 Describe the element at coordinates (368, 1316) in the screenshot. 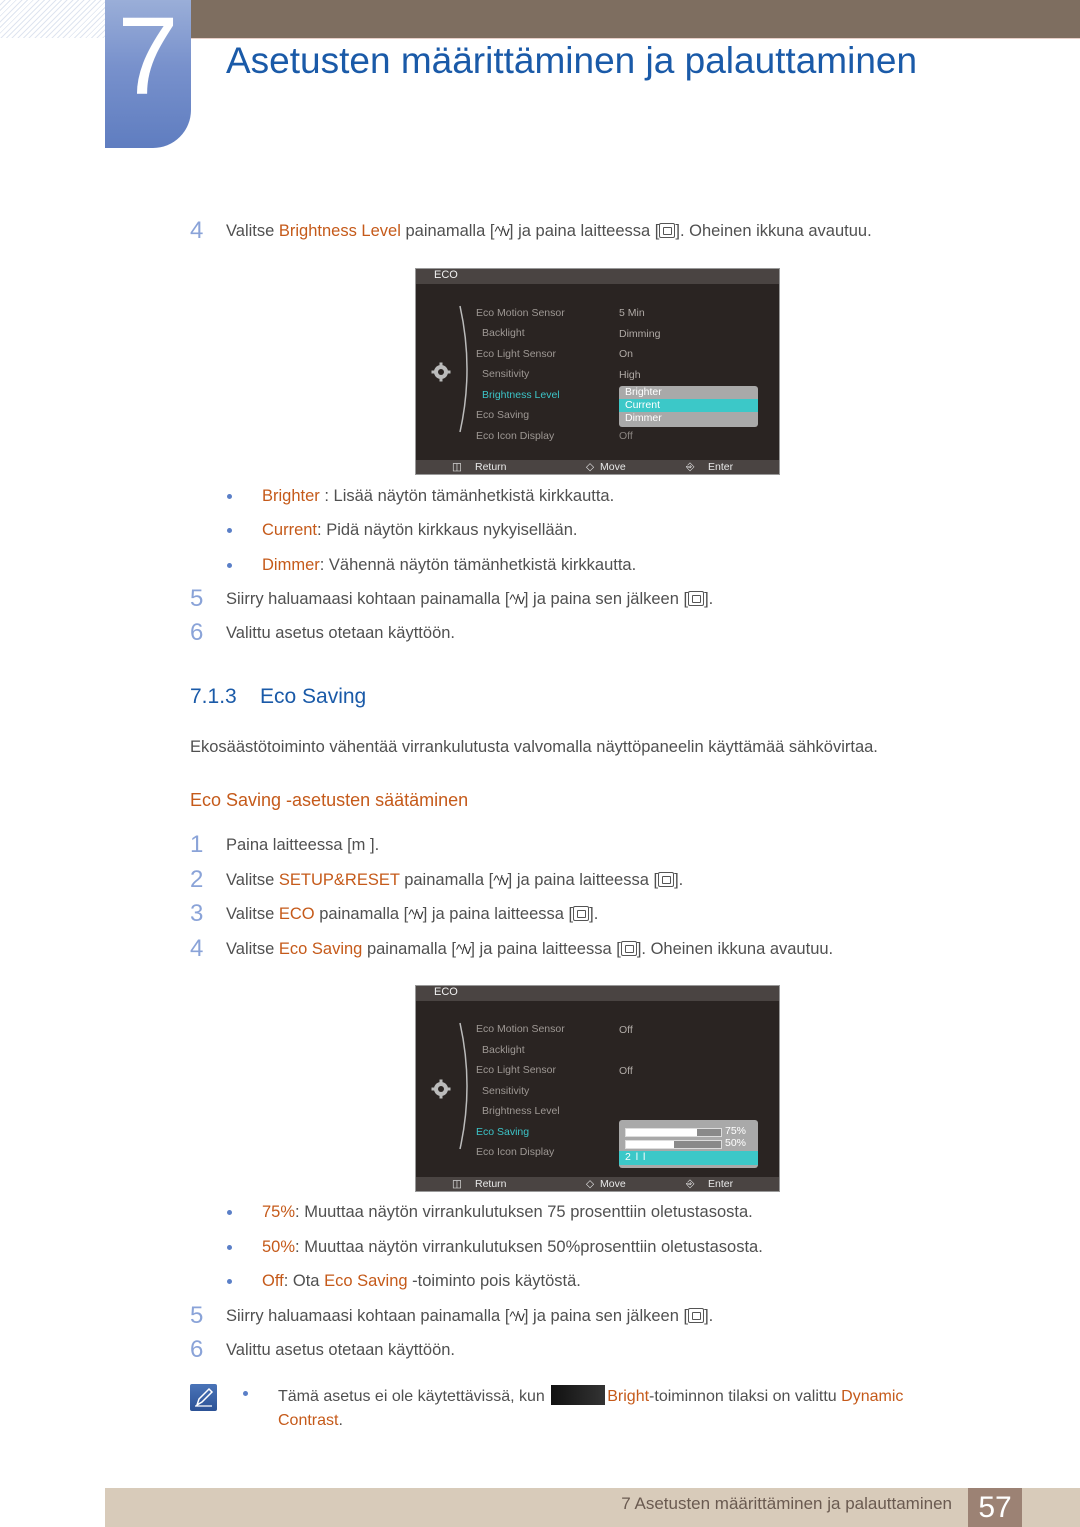

I see `text: Siirry haluamaasi kohtaan painamalla [` at that location.